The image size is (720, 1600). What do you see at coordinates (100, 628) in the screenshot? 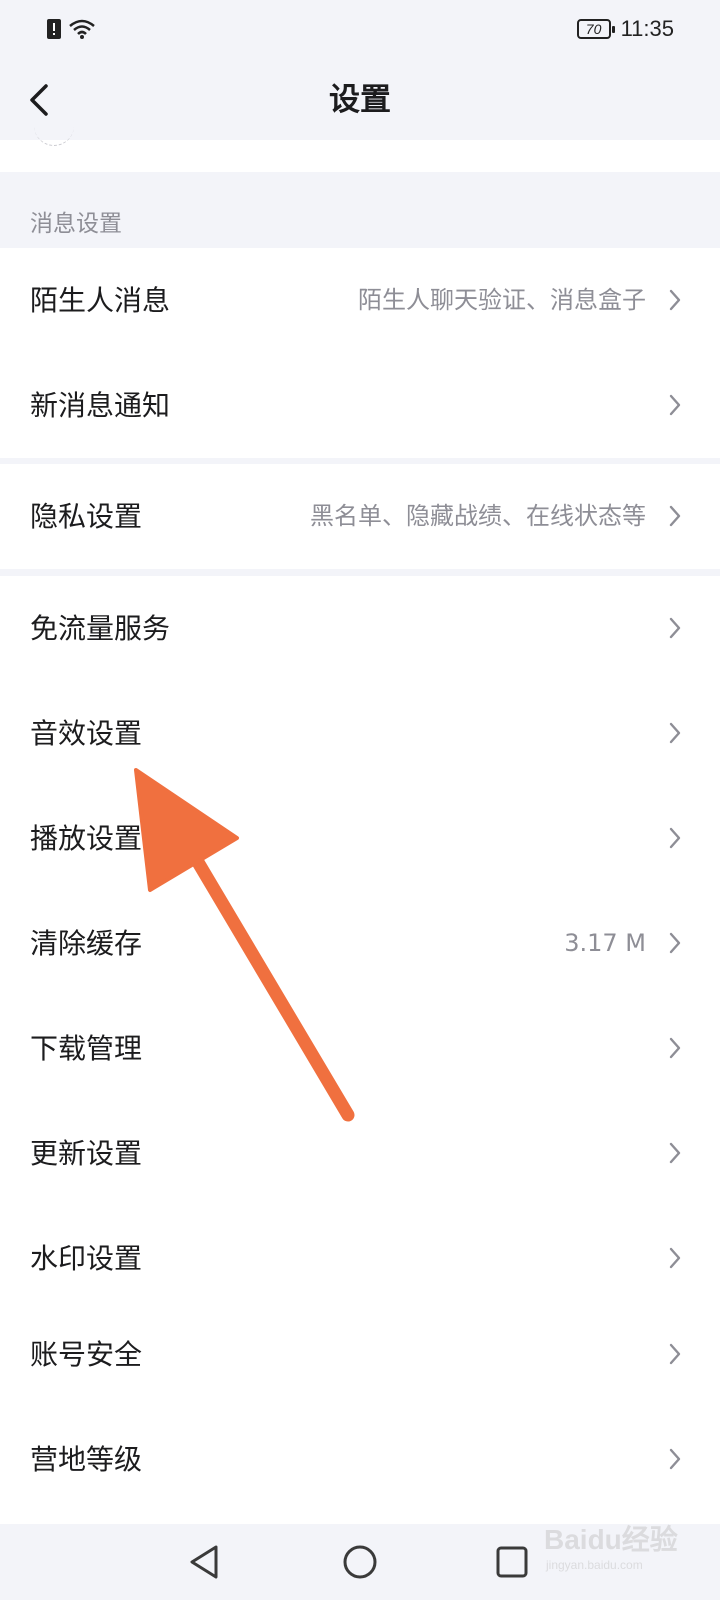
I see `row-label: 免流量服务` at bounding box center [100, 628].